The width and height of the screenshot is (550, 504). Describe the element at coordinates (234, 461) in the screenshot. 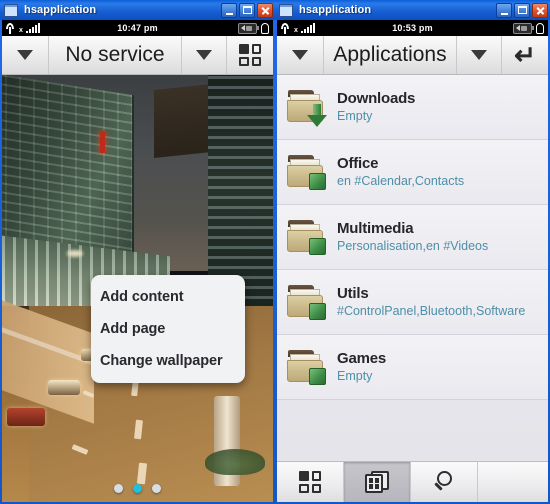

I see `wallpaper-shrub` at that location.